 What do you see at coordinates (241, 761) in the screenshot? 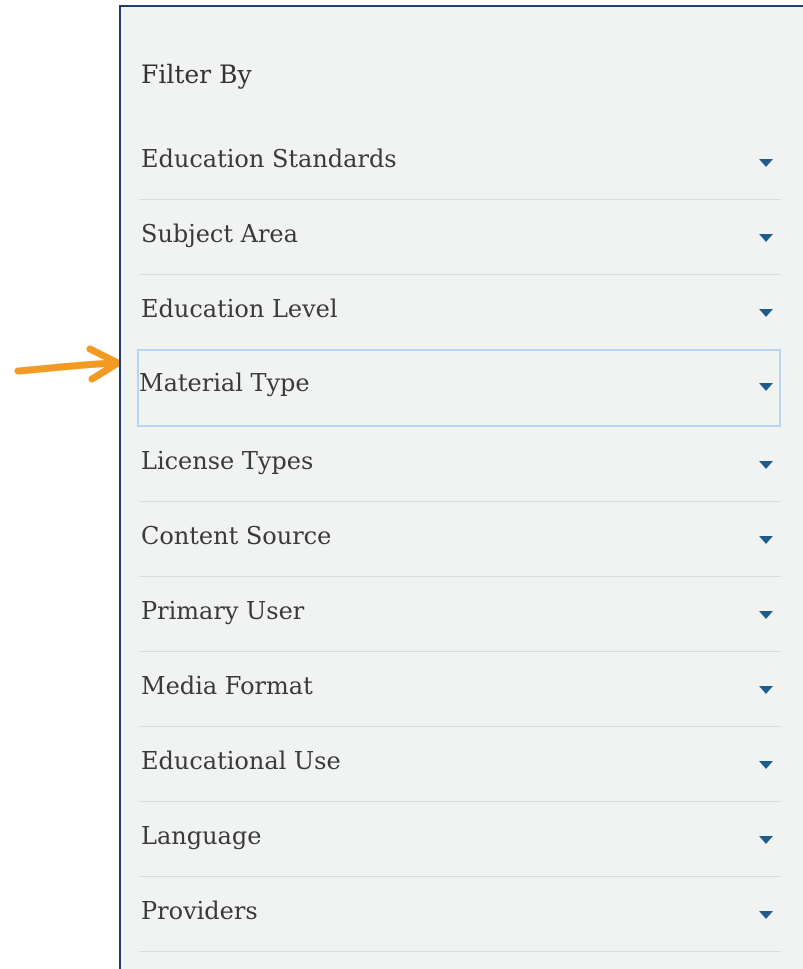
I see `filter-label: Educational Use` at bounding box center [241, 761].